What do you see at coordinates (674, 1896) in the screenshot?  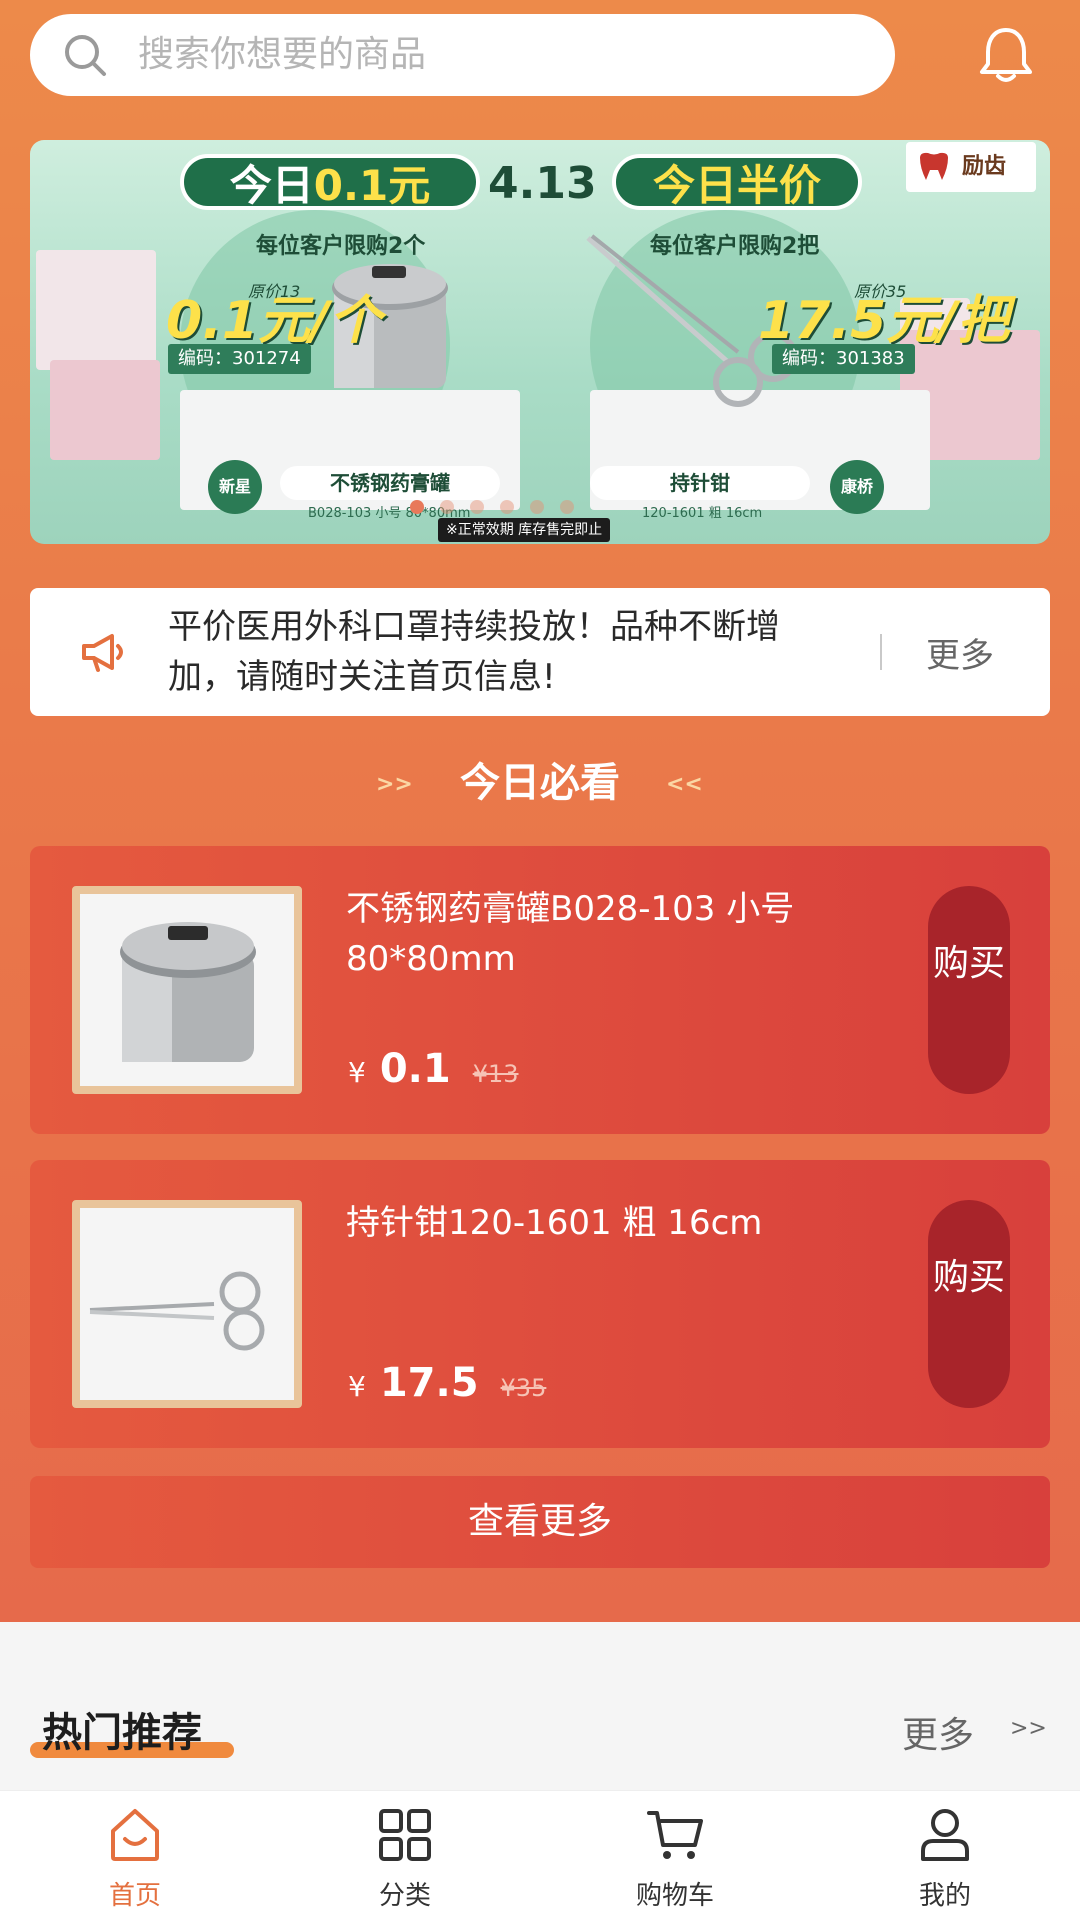 I see `tab-label: 购物车` at bounding box center [674, 1896].